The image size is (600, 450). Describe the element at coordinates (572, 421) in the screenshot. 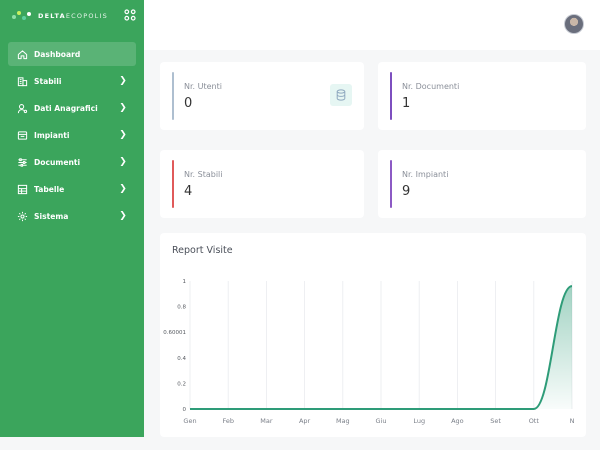

I see `x-tick-label: N` at that location.